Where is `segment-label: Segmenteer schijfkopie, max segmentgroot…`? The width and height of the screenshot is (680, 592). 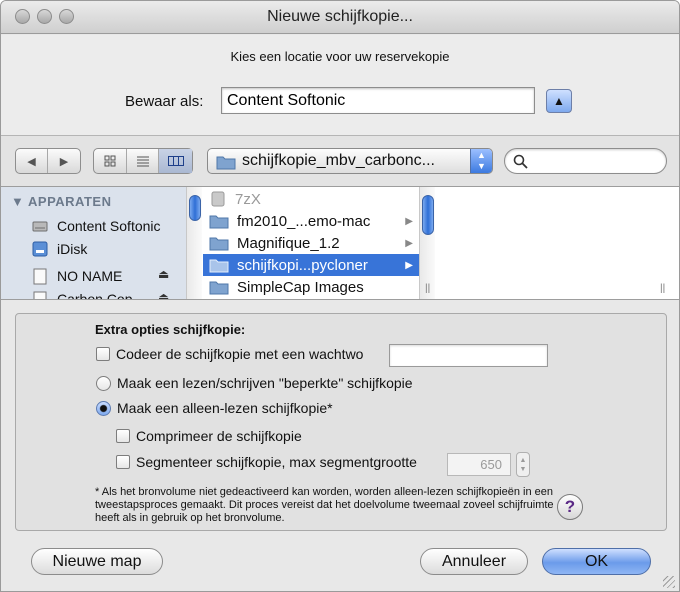
segment-label: Segmenteer schijfkopie, max segmentgroot… is located at coordinates (276, 462).